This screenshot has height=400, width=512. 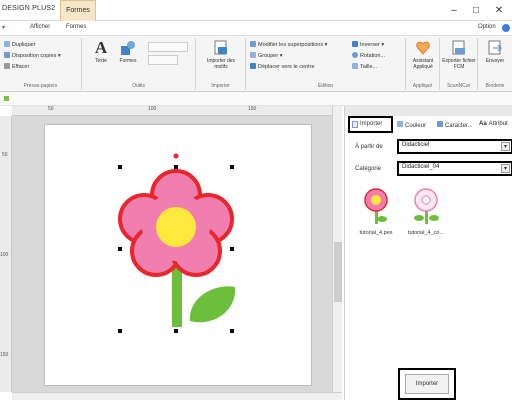 I want to click on group-label-edition: Edition, so click(x=325, y=86).